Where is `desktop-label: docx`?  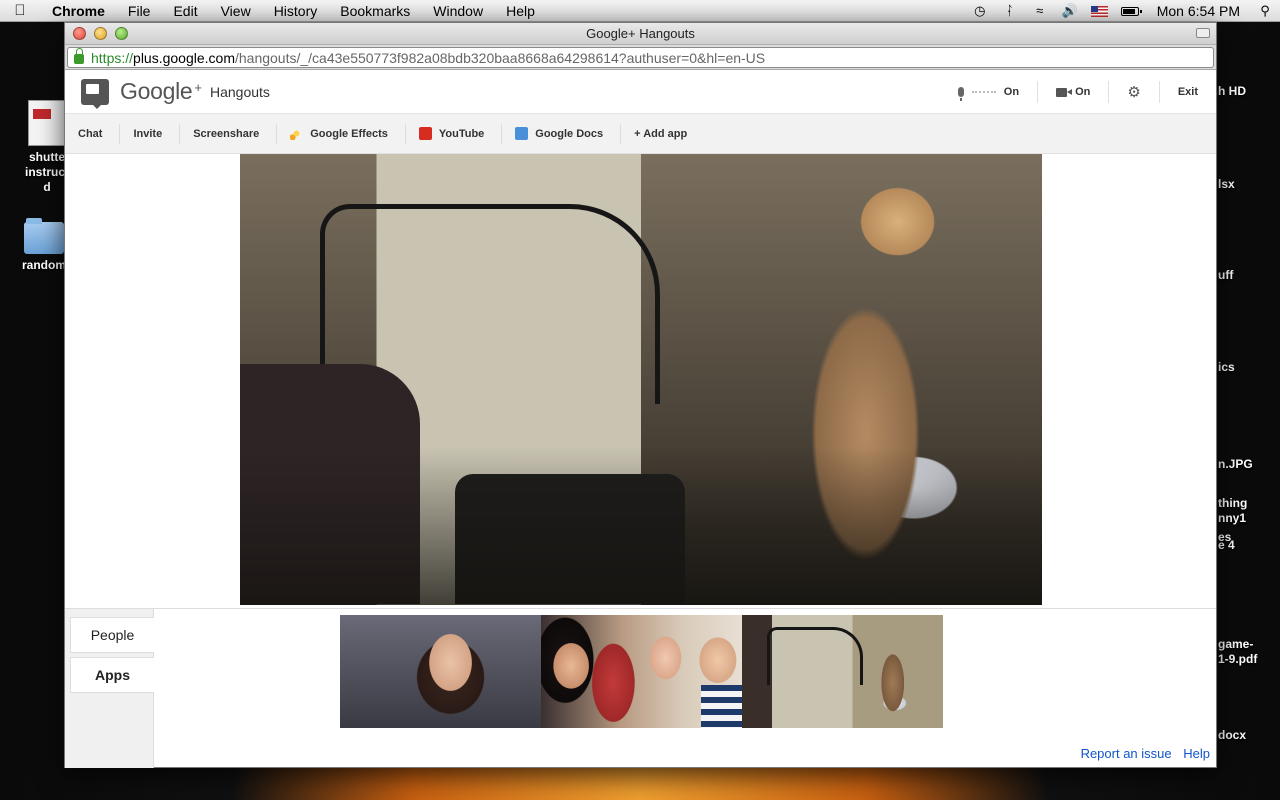
desktop-label: docx is located at coordinates (1232, 735).